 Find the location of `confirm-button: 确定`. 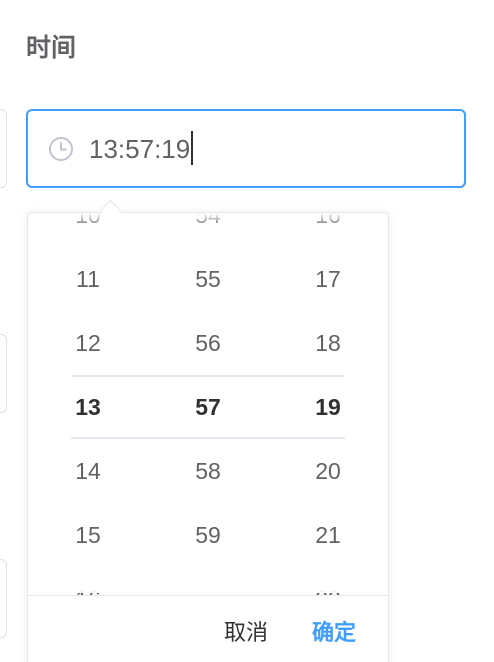

confirm-button: 确定 is located at coordinates (334, 634).